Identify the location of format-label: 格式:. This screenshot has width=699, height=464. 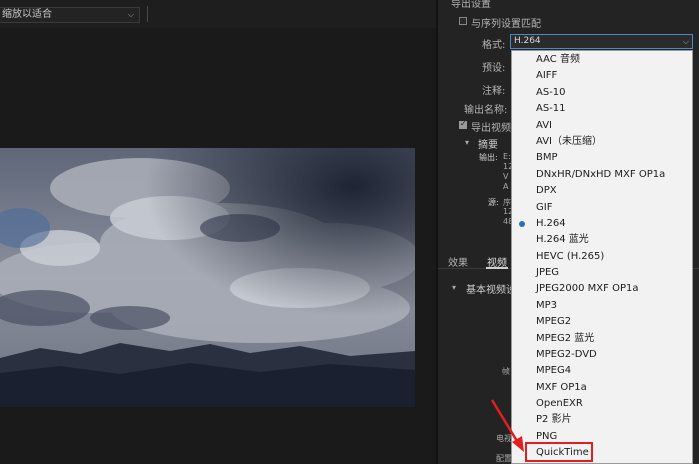
(494, 45).